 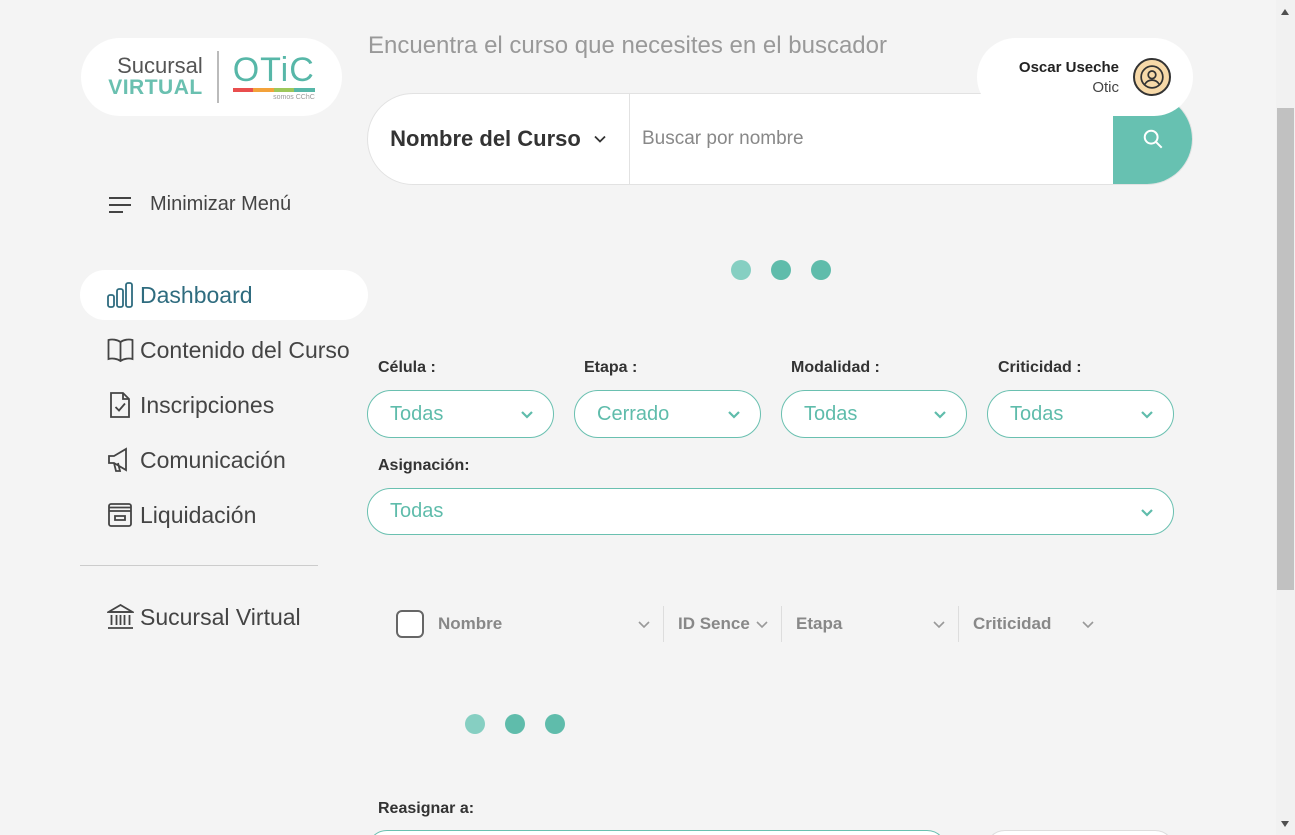 I want to click on filter-label-criticidad: Criticidad :, so click(x=1040, y=367).